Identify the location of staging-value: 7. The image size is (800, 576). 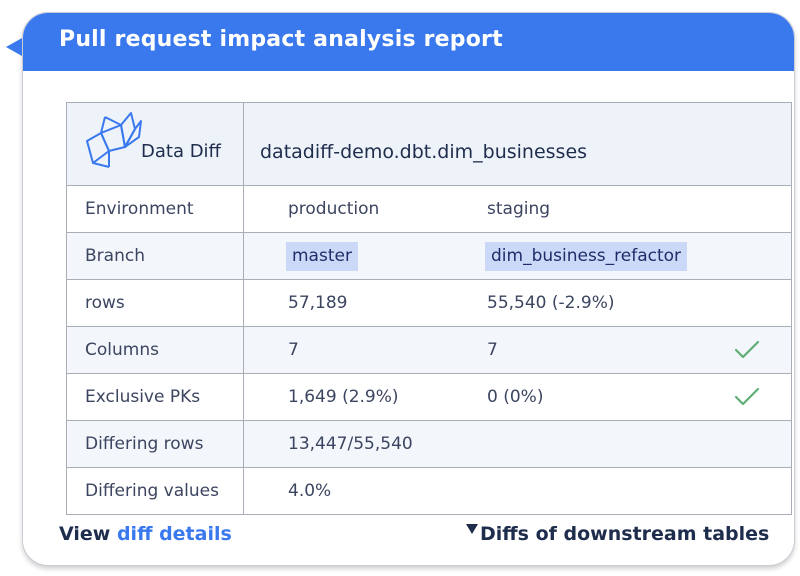
(492, 350).